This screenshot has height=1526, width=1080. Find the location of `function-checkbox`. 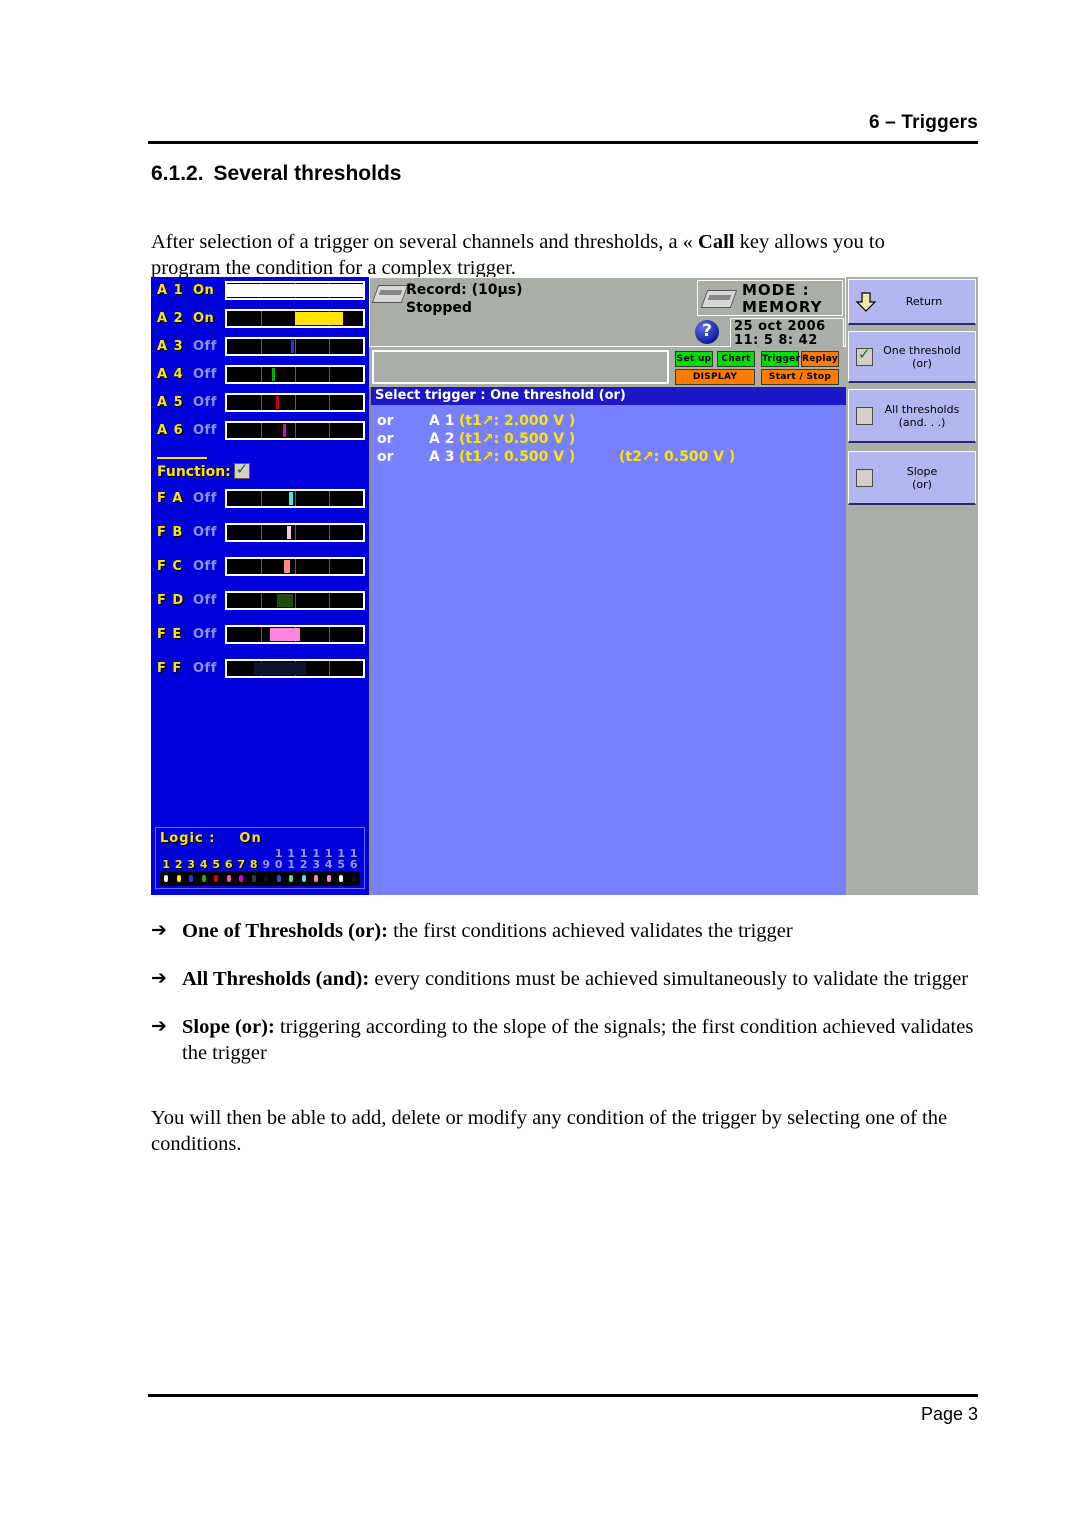

function-checkbox is located at coordinates (241, 469).